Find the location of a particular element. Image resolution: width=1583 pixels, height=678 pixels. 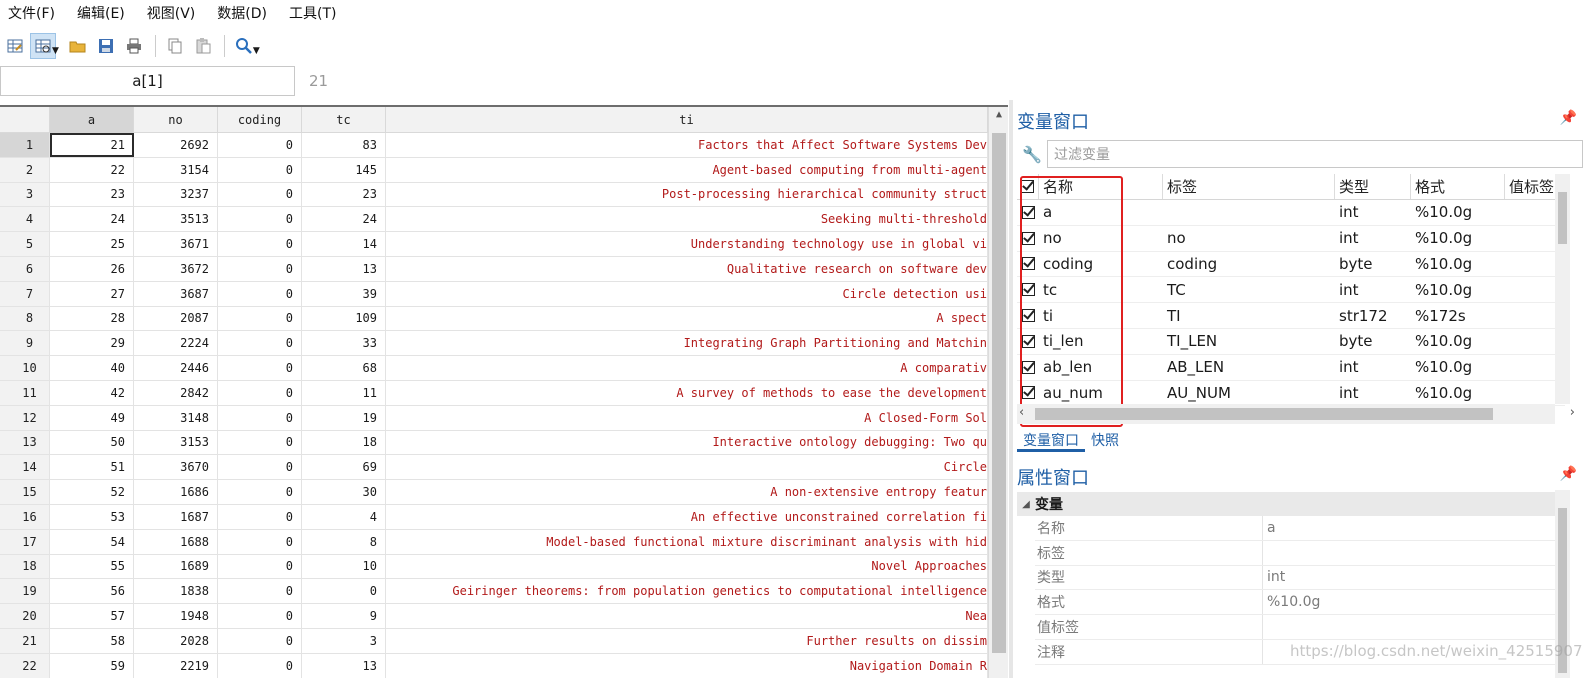

pin-icon: 📌 is located at coordinates (1568, 474).